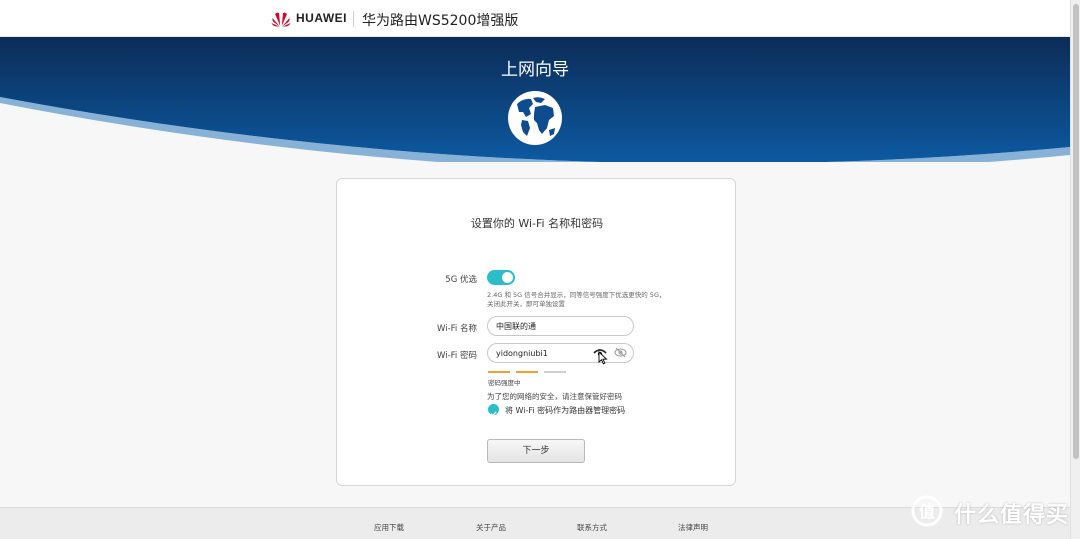 This screenshot has width=1080, height=539. I want to click on wifi-name-input, so click(560, 326).